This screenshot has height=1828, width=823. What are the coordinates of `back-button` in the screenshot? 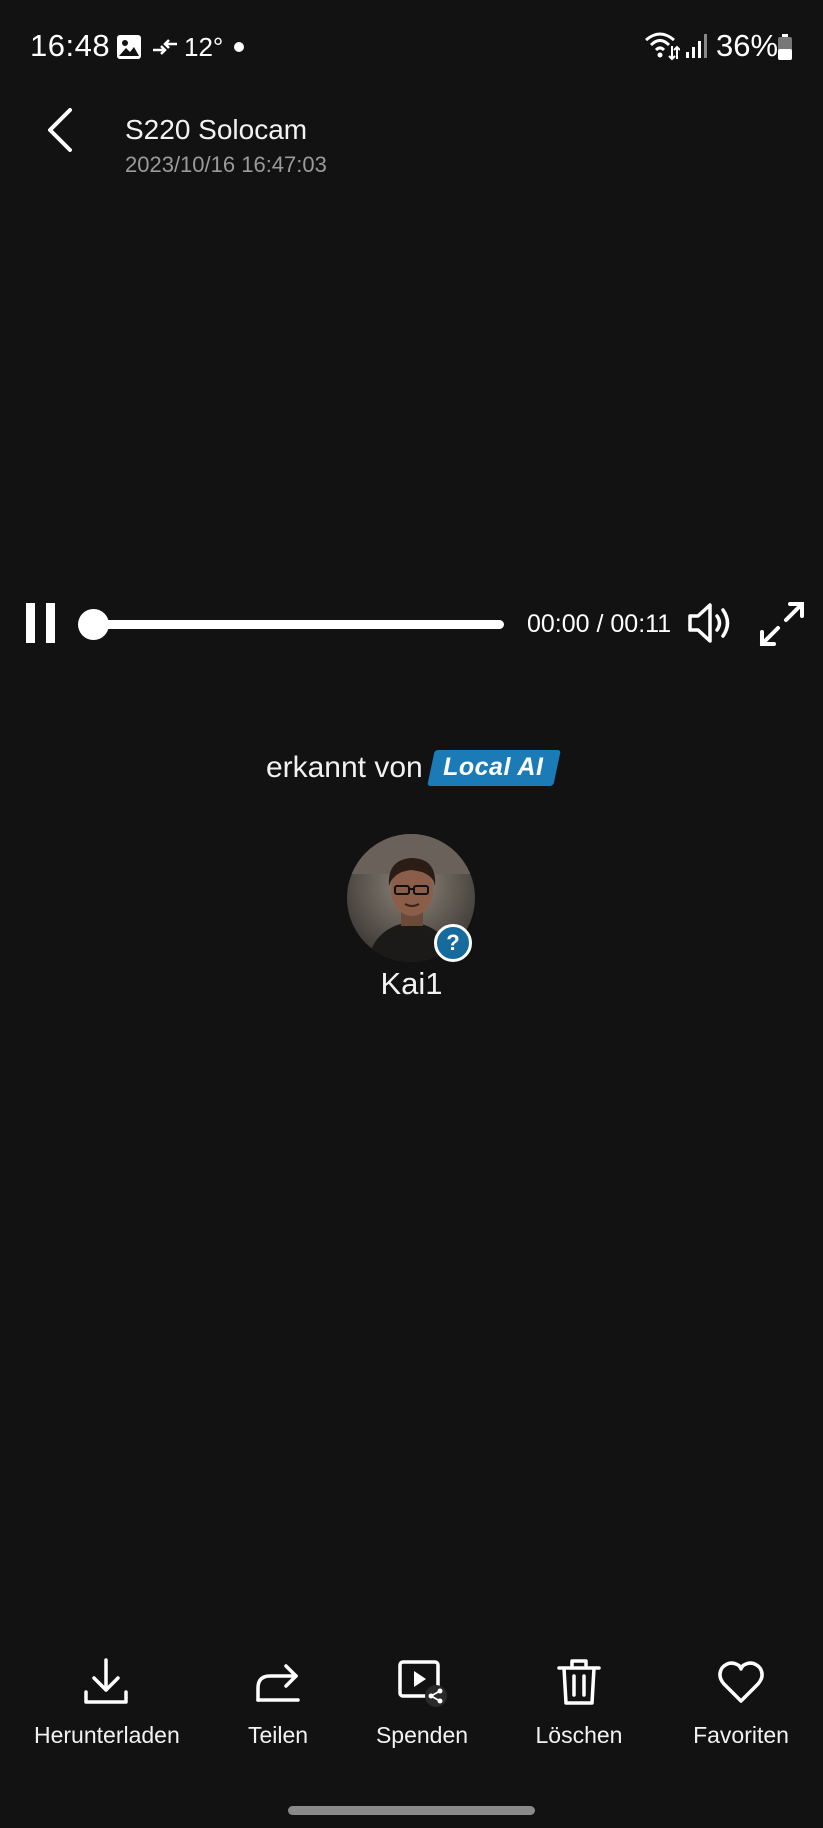 It's located at (62, 130).